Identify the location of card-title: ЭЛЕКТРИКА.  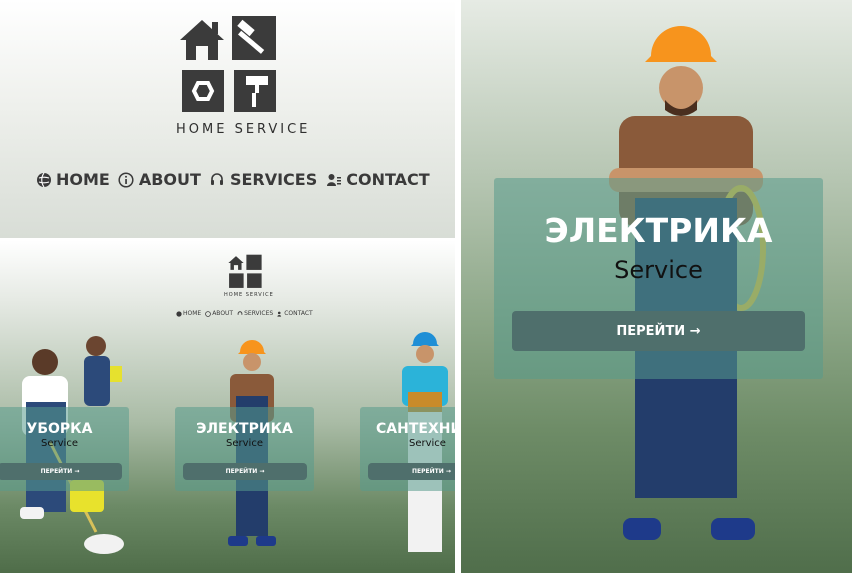
(244, 429).